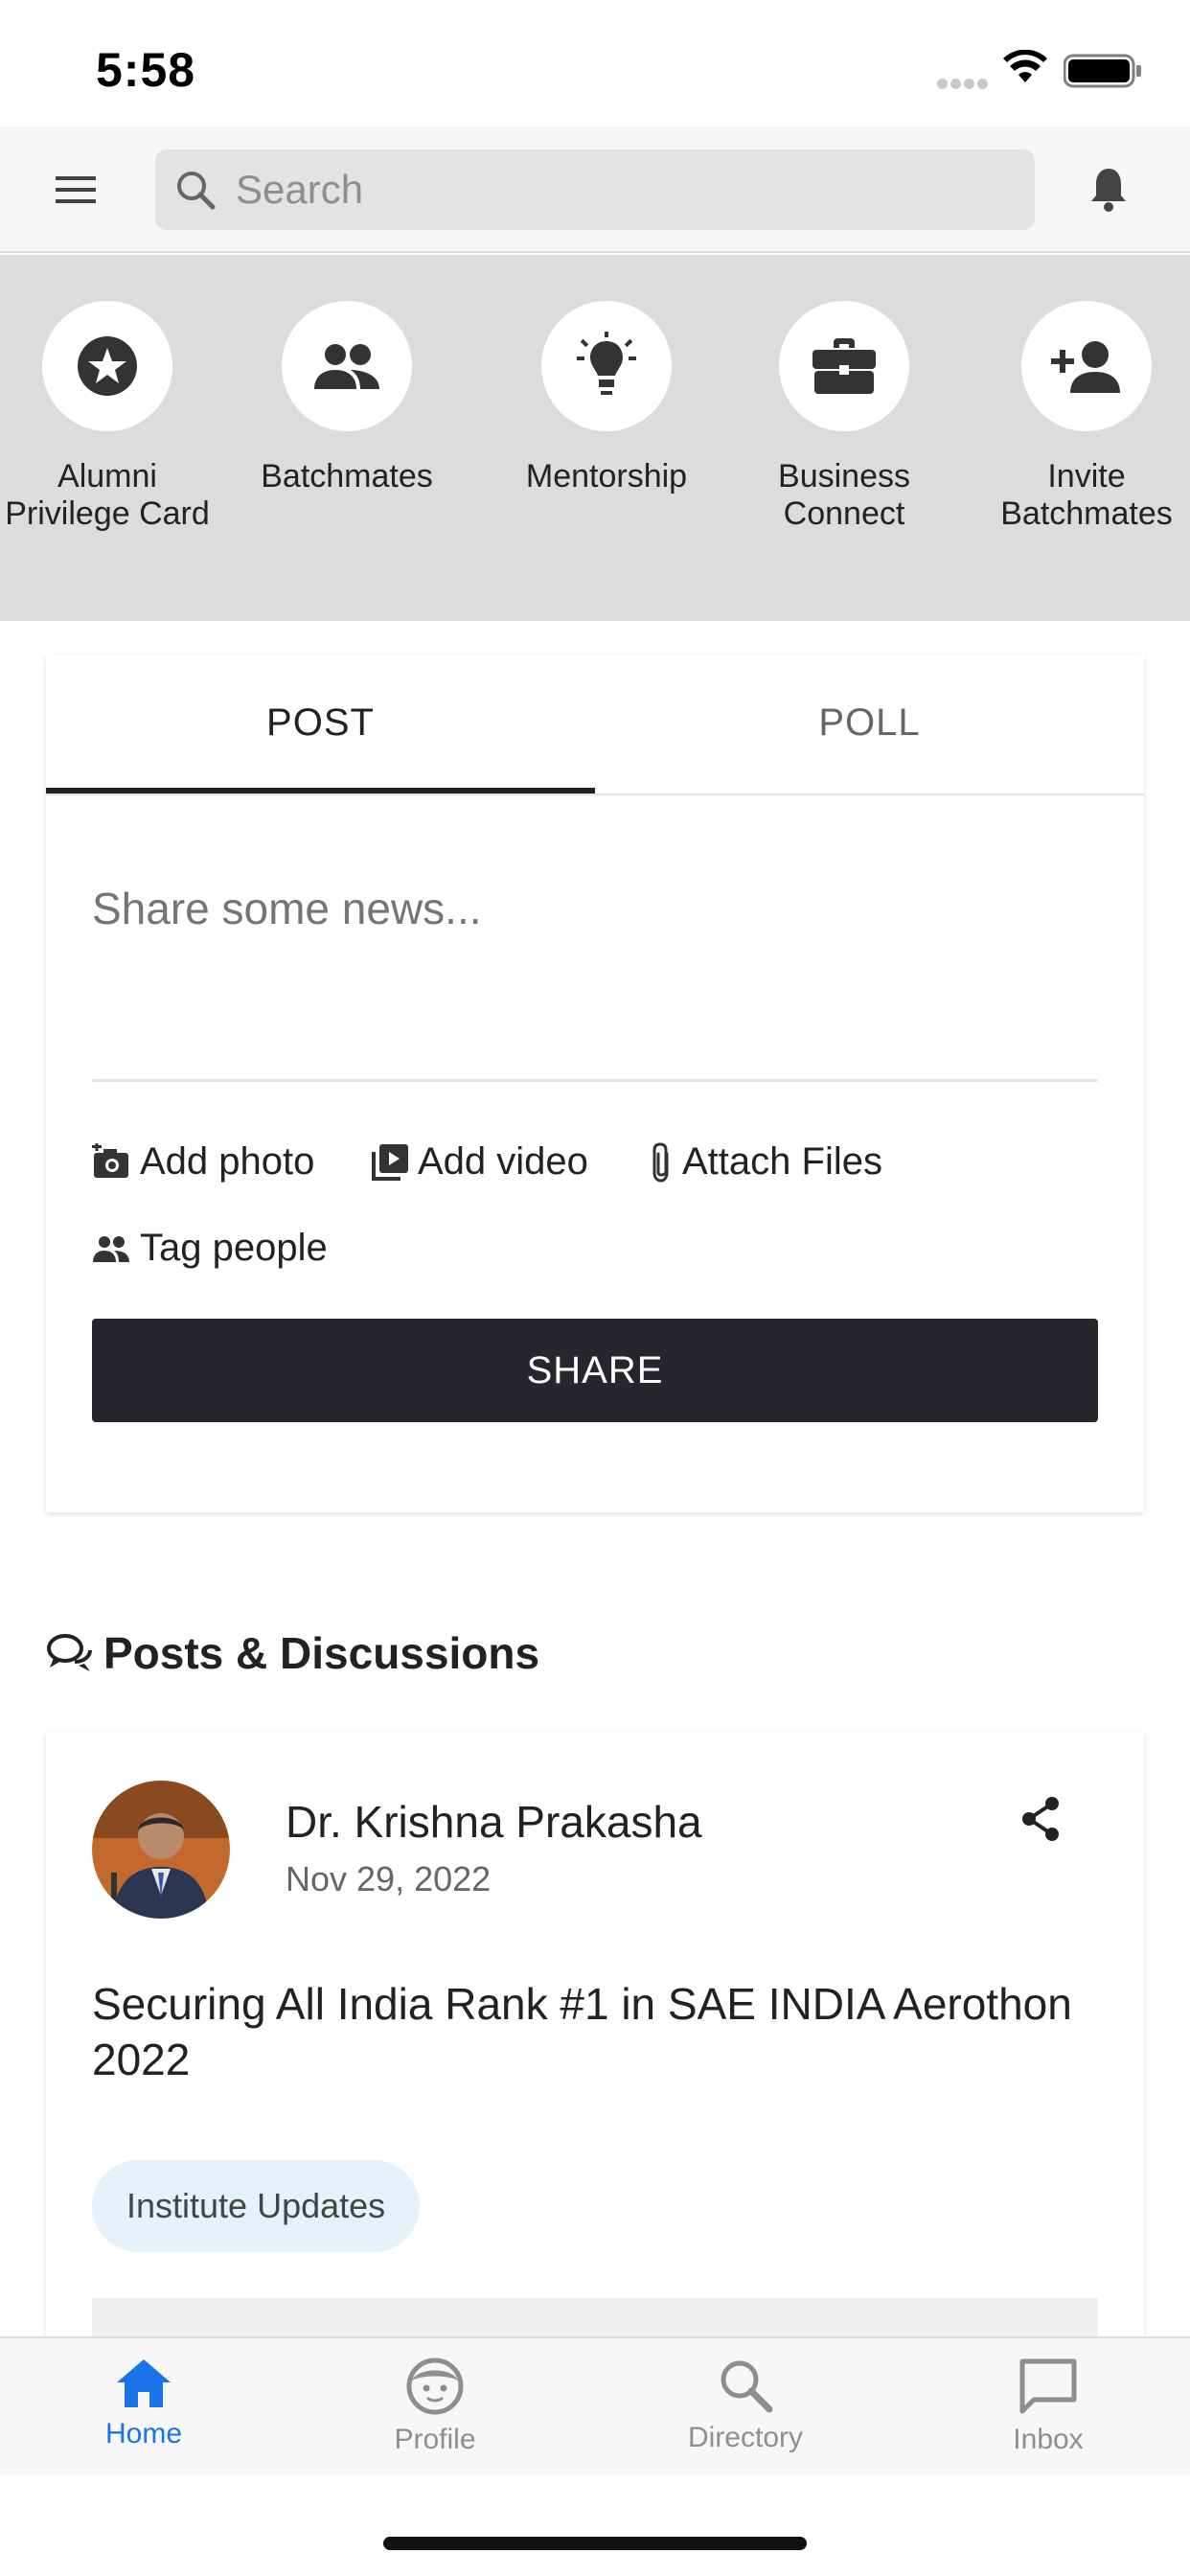 This screenshot has width=1190, height=2576. Describe the element at coordinates (107, 495) in the screenshot. I see `quick-action-label: Alumni Privilege Card` at that location.